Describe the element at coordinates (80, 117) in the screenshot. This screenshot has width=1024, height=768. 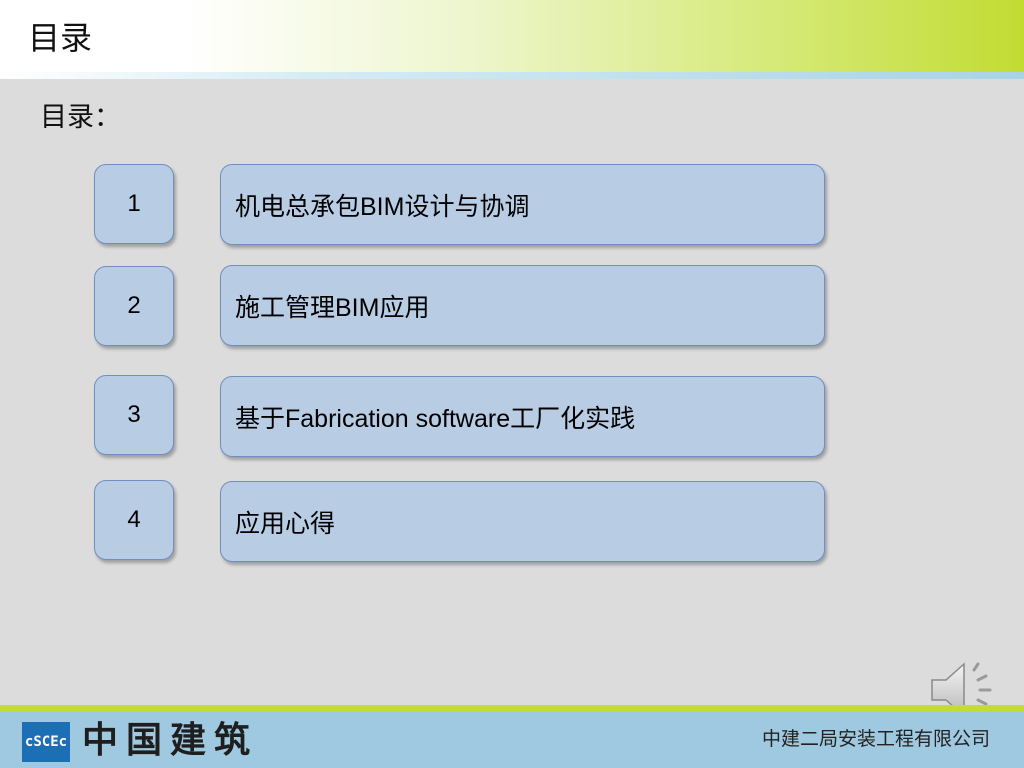
I see `section-heading: 目录：` at that location.